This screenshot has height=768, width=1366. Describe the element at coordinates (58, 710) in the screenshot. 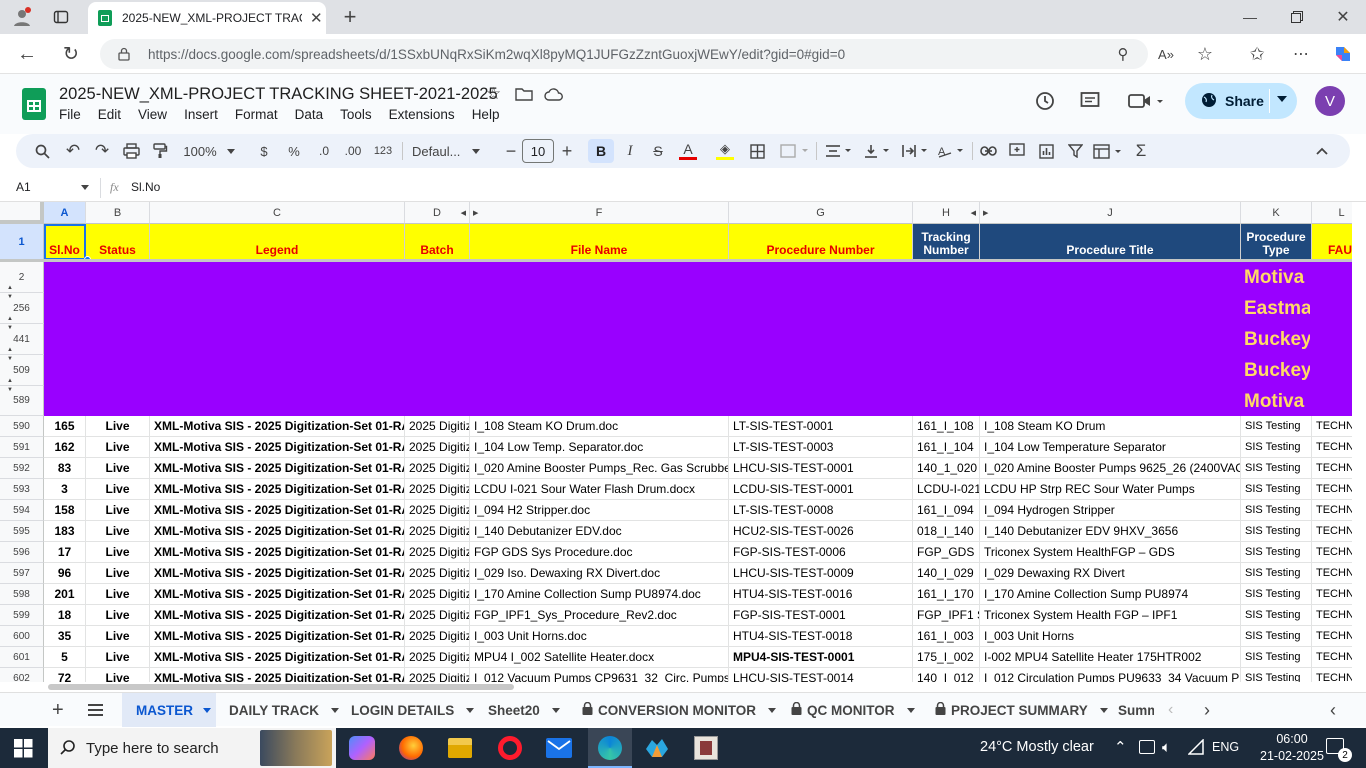

I see `add-sheet-icon: +` at that location.